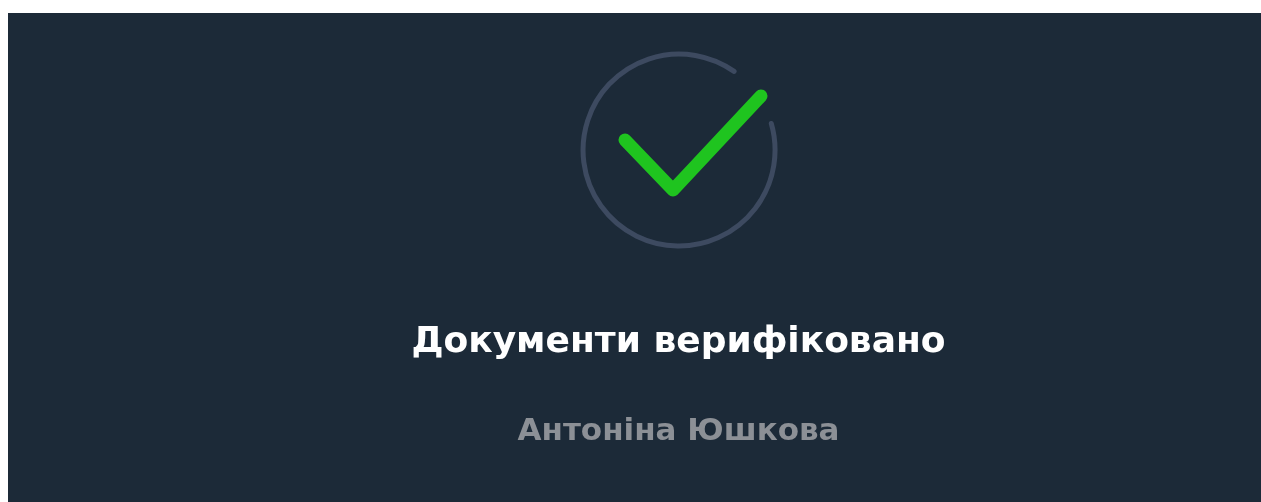 This screenshot has height=502, width=1261. Describe the element at coordinates (678, 340) in the screenshot. I see `status-title: Документи верифіковано` at that location.